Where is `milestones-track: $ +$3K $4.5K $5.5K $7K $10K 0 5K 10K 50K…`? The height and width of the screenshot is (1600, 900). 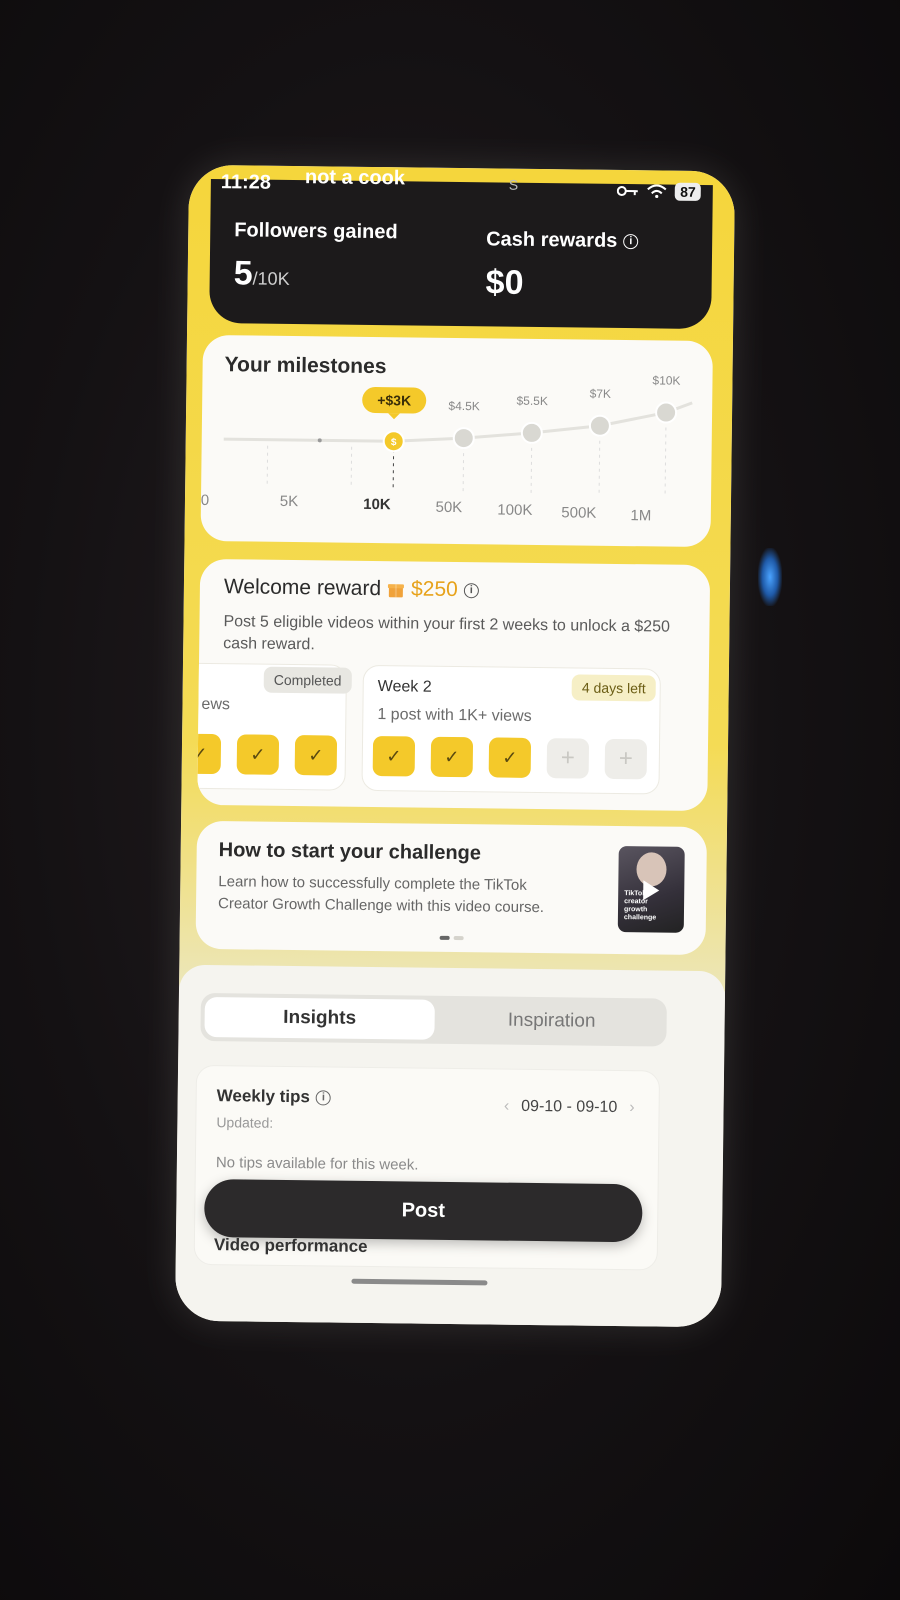
milestones-track: $ +$3K $4.5K $5.5K $7K $10K 0 5K 10K 50K… is located at coordinates (447, 448).